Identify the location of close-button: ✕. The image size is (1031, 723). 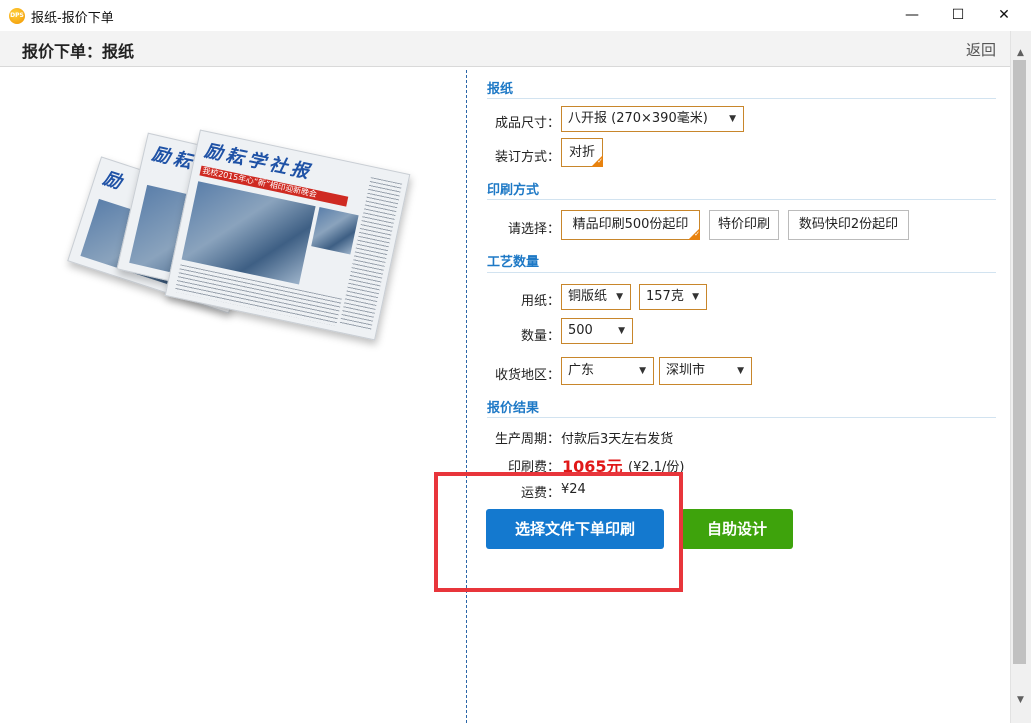
(1004, 15).